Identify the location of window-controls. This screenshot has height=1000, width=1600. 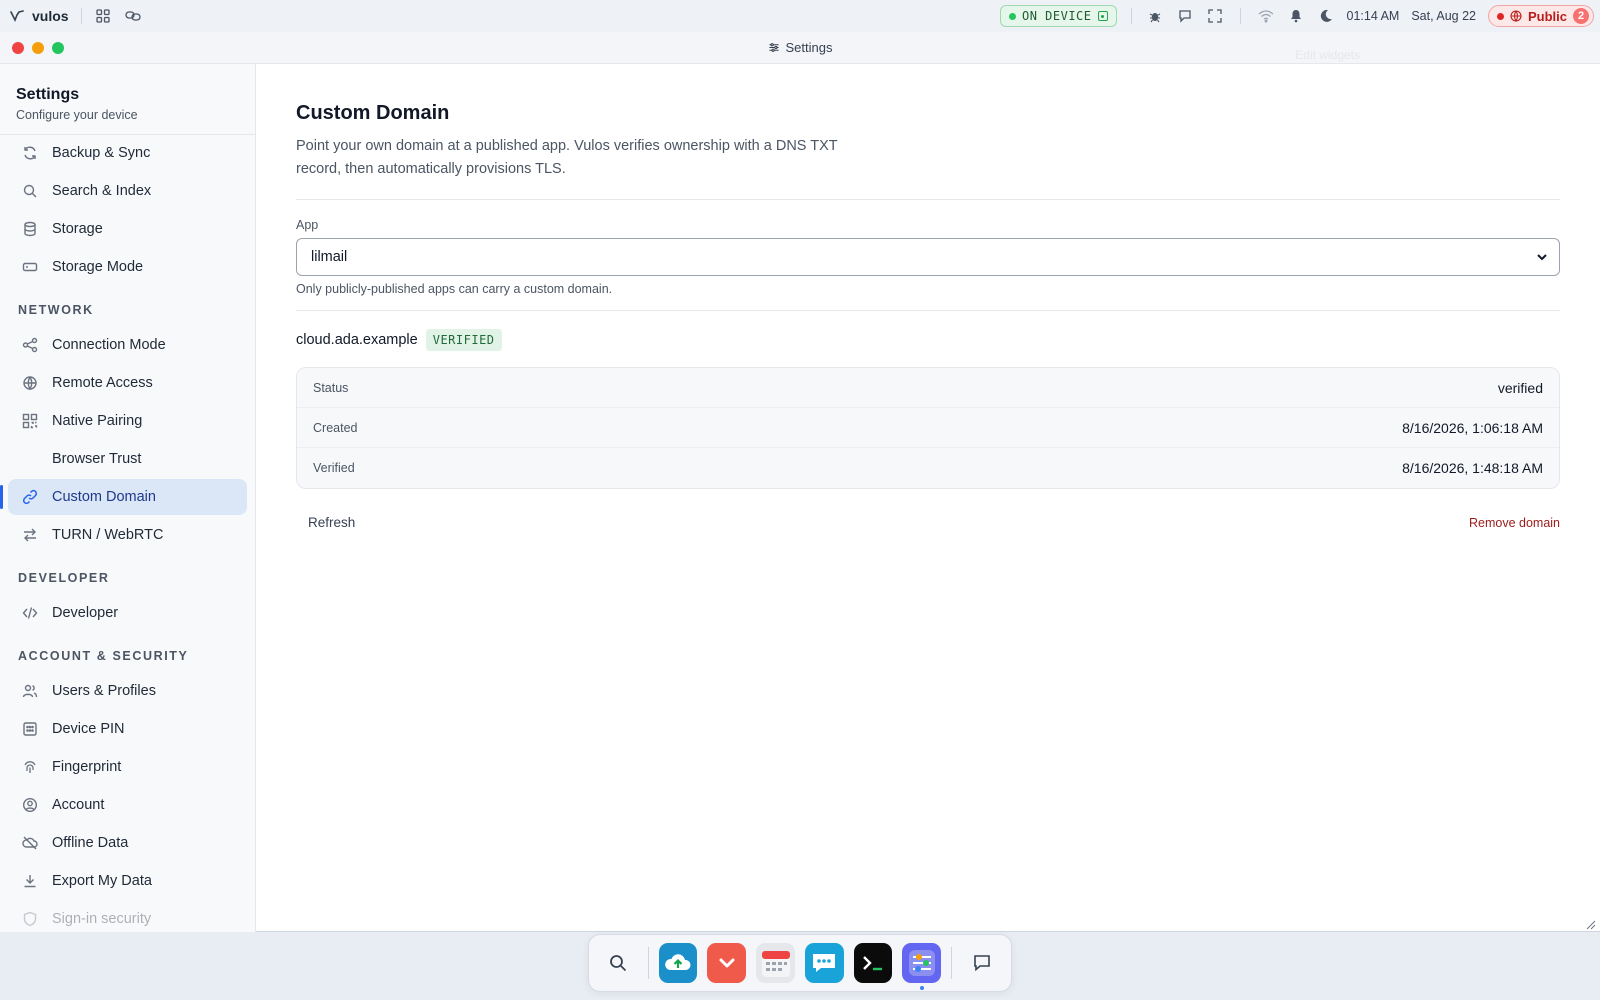
(32, 47).